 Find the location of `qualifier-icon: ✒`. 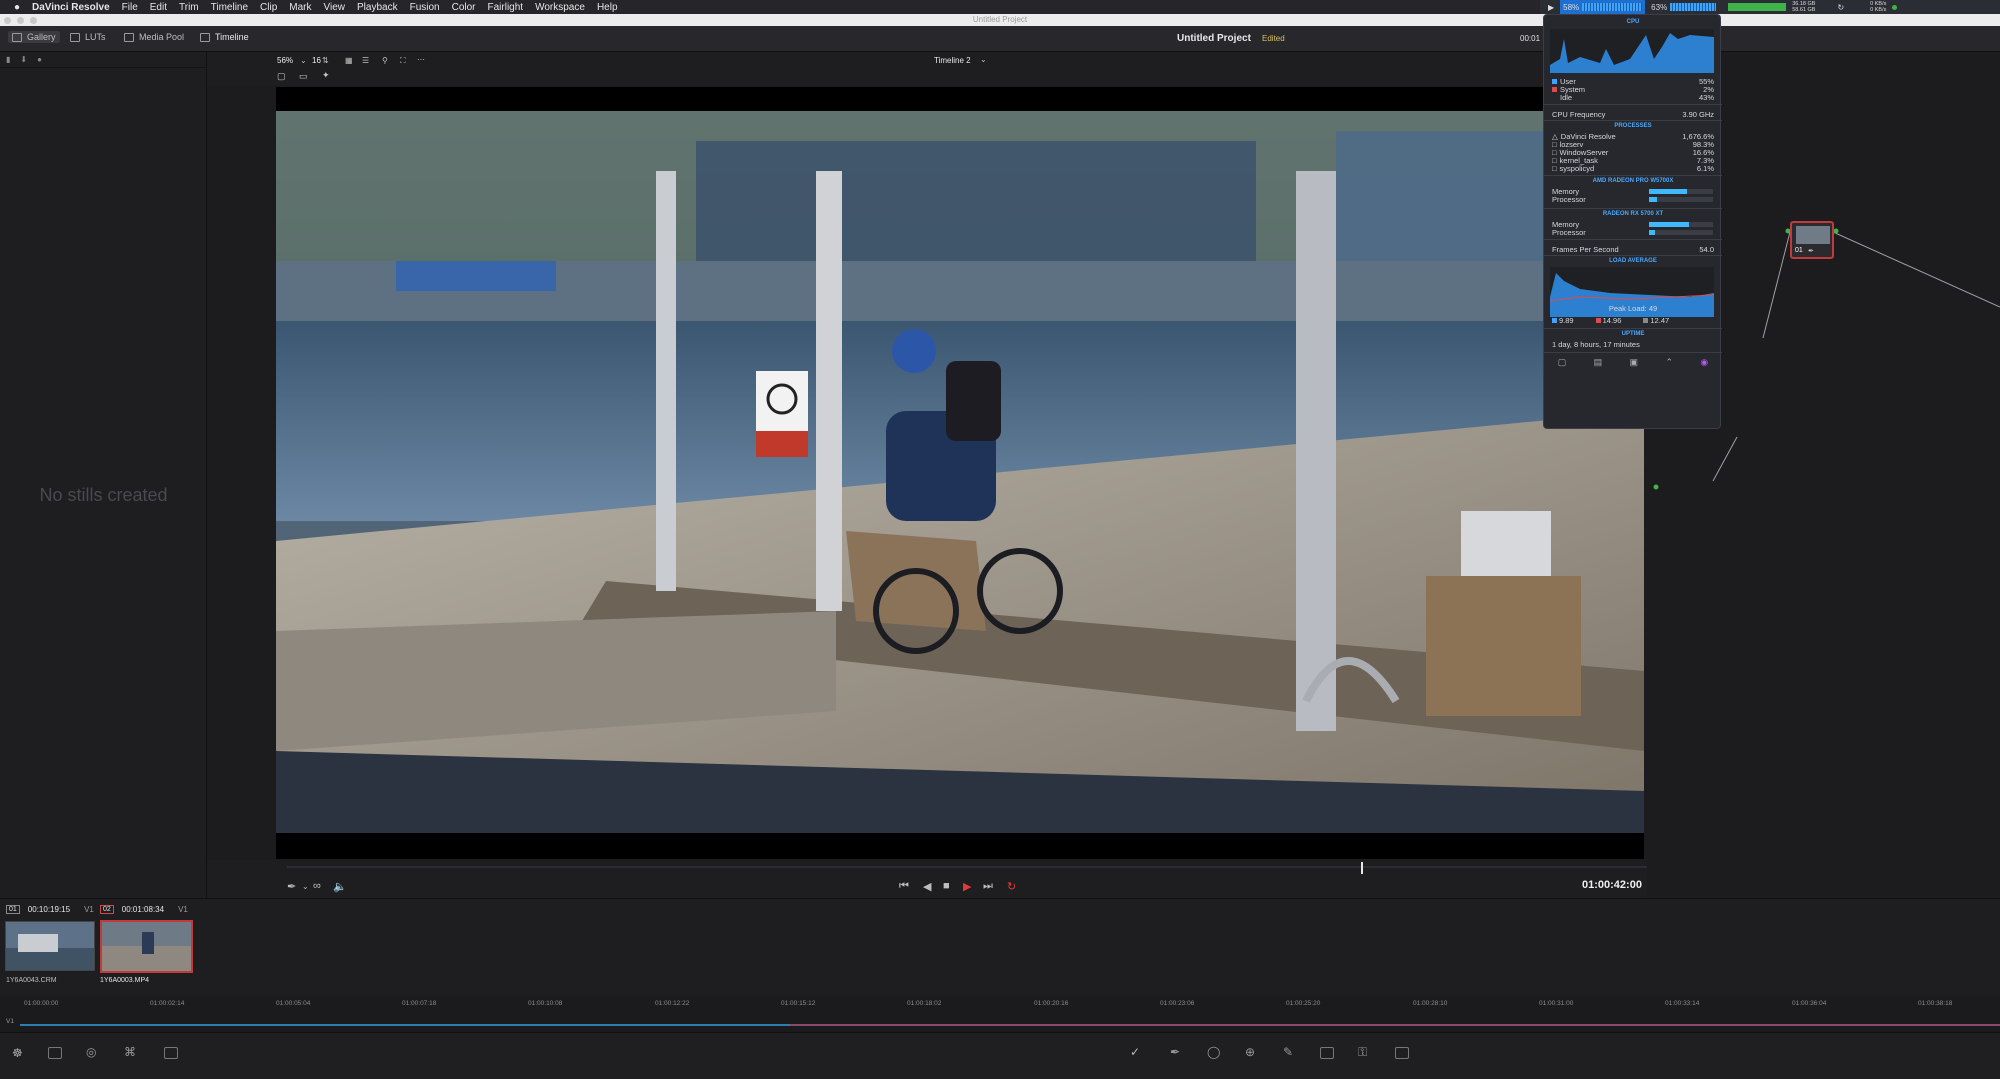

qualifier-icon: ✒ is located at coordinates (1175, 1052).